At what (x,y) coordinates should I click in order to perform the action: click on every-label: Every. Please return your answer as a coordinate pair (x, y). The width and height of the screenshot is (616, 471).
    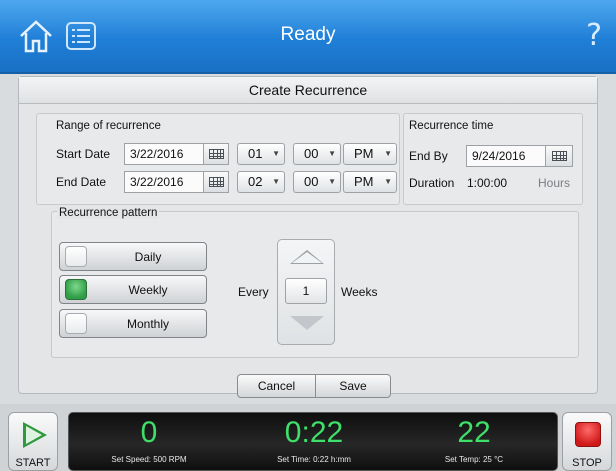
    Looking at the image, I should click on (253, 292).